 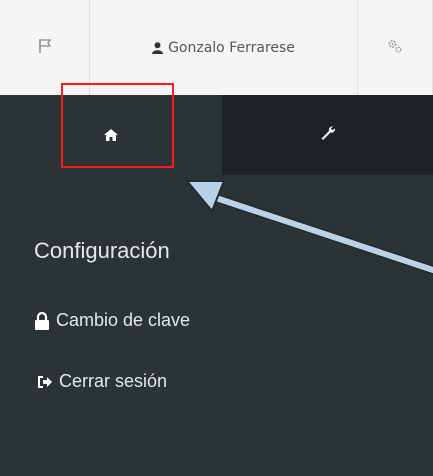 I want to click on notifications-button, so click(x=45, y=47).